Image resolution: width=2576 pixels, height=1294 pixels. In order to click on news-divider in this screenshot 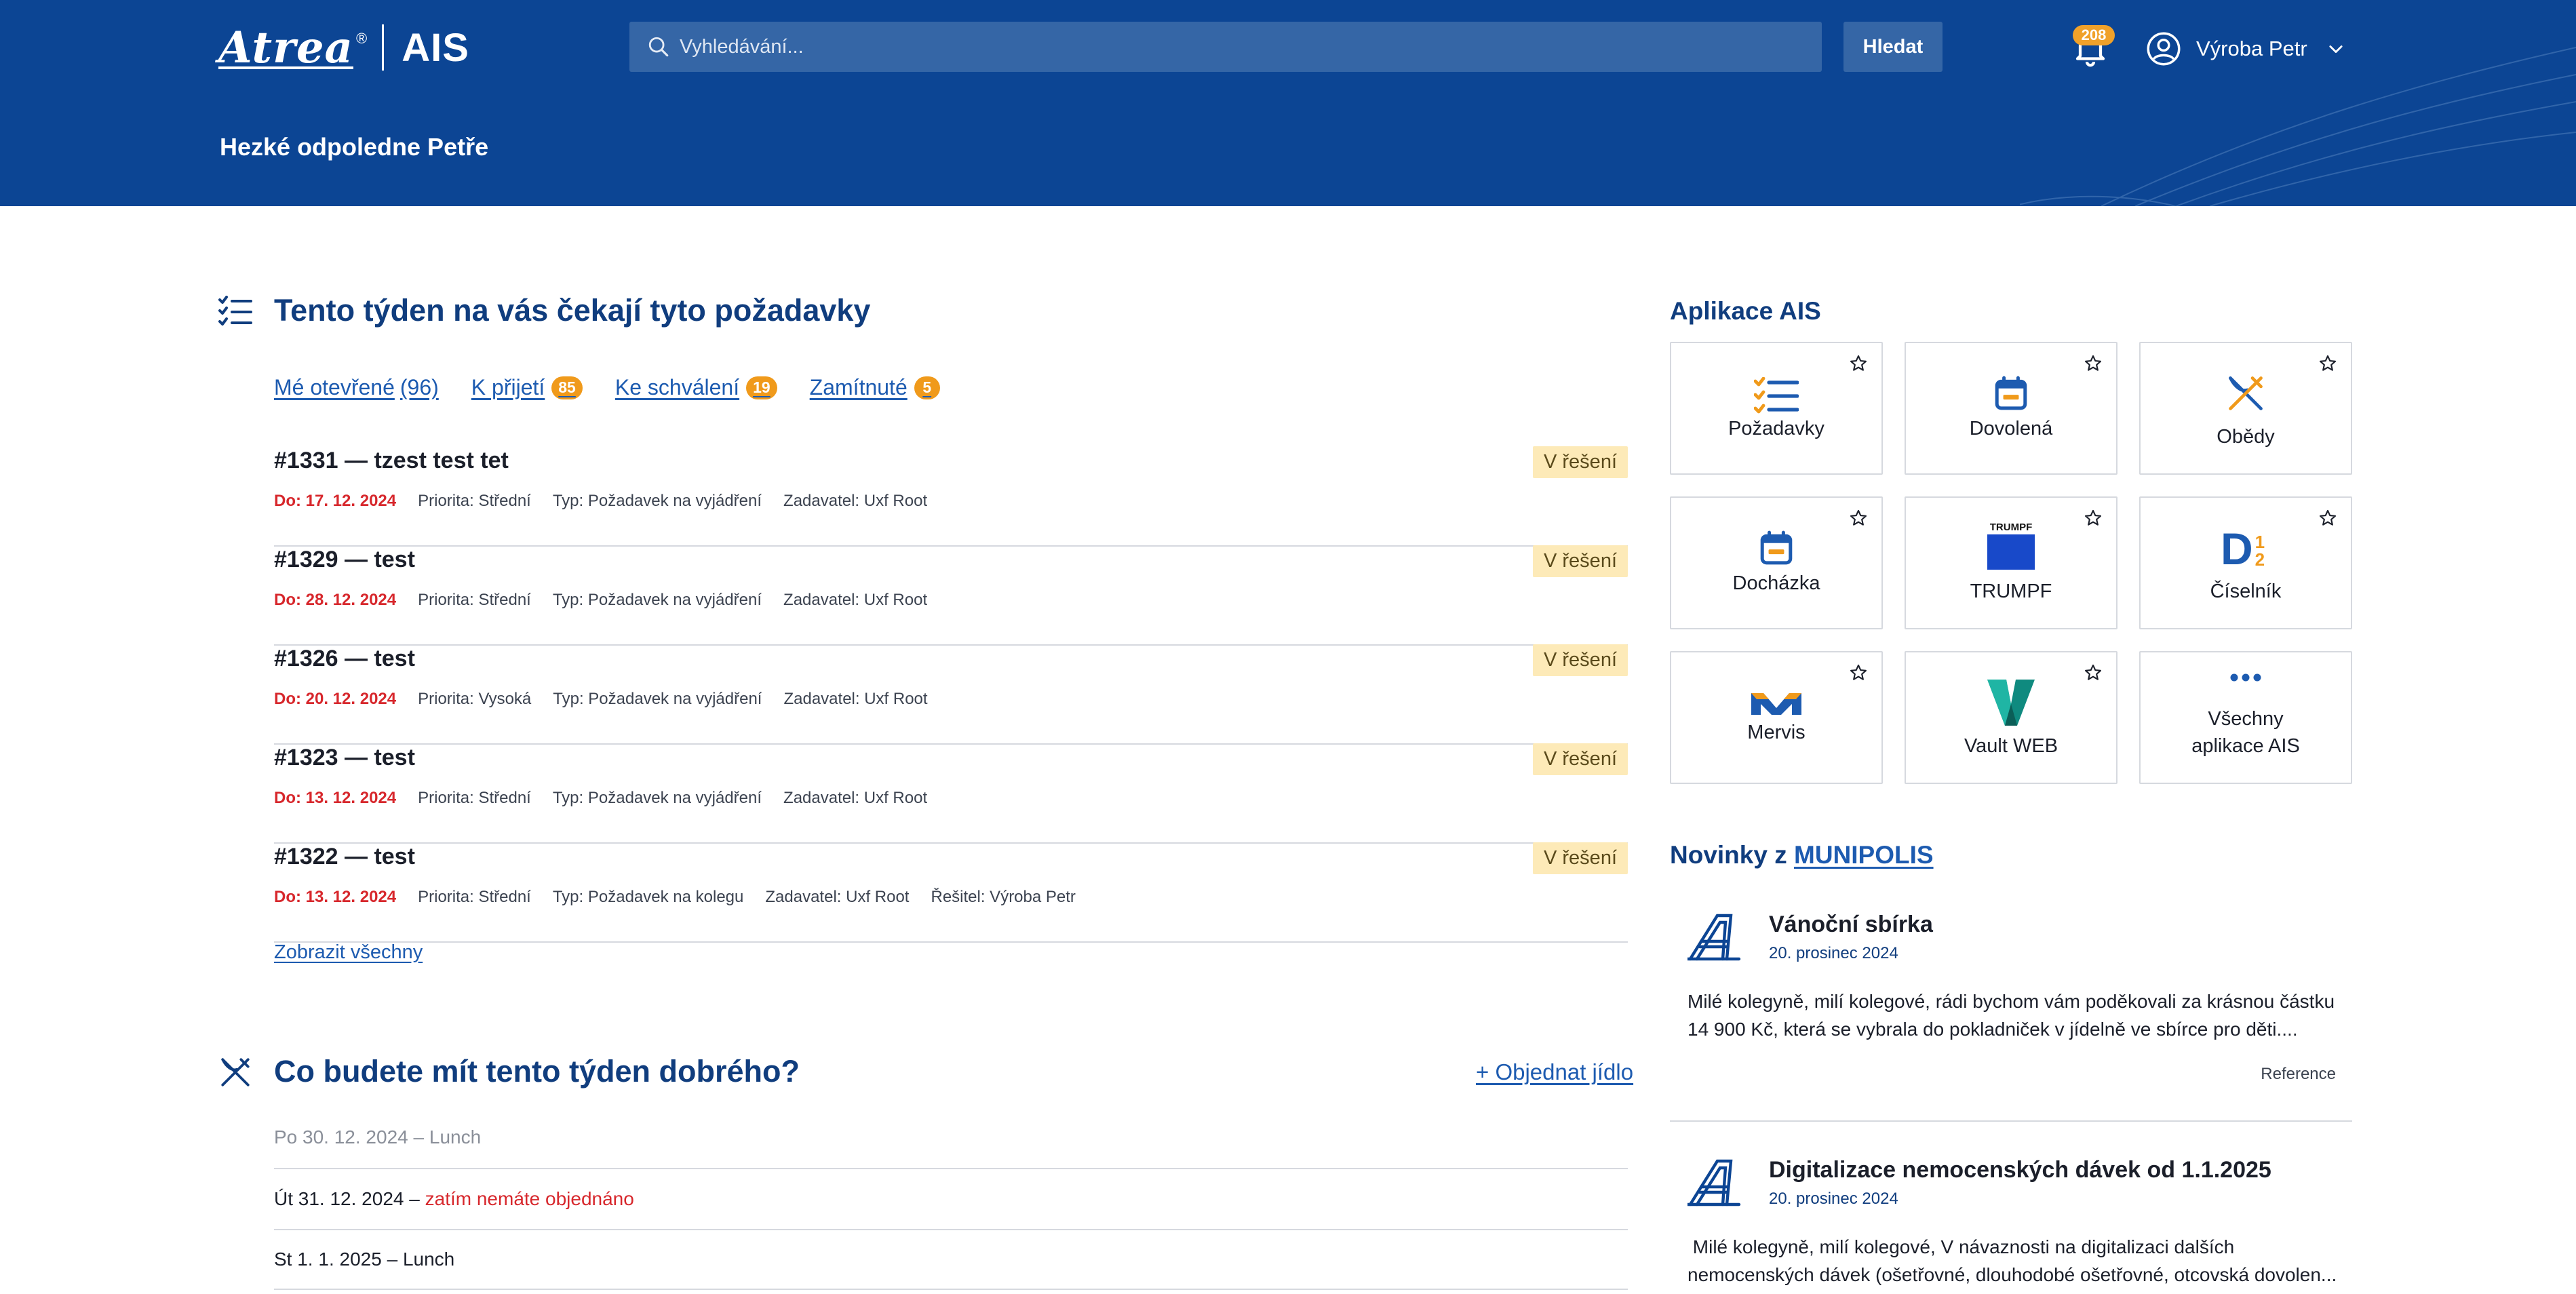, I will do `click(2011, 1121)`.